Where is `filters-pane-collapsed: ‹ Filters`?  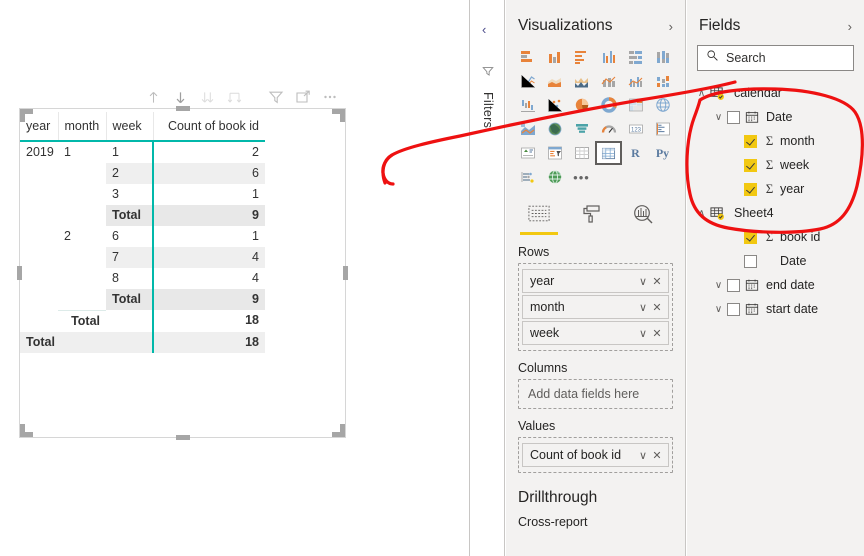 filters-pane-collapsed: ‹ Filters is located at coordinates (488, 278).